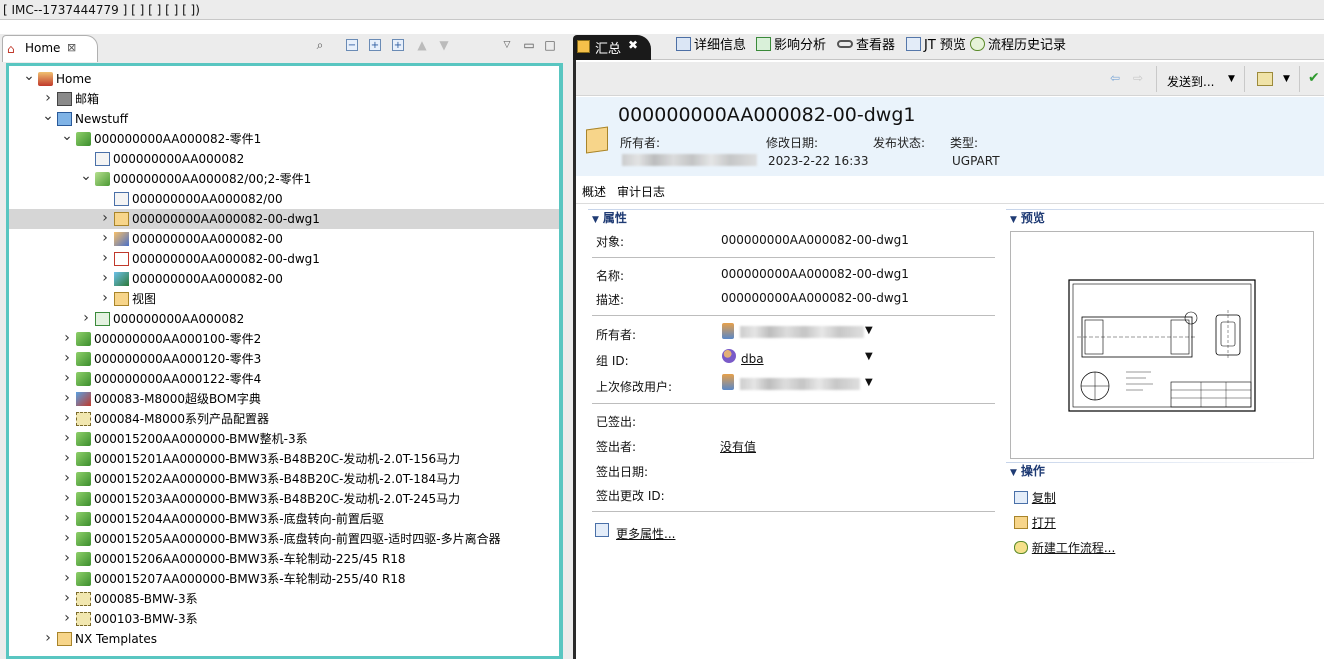  I want to click on forward-arrow-icon: ⇨, so click(1138, 78).